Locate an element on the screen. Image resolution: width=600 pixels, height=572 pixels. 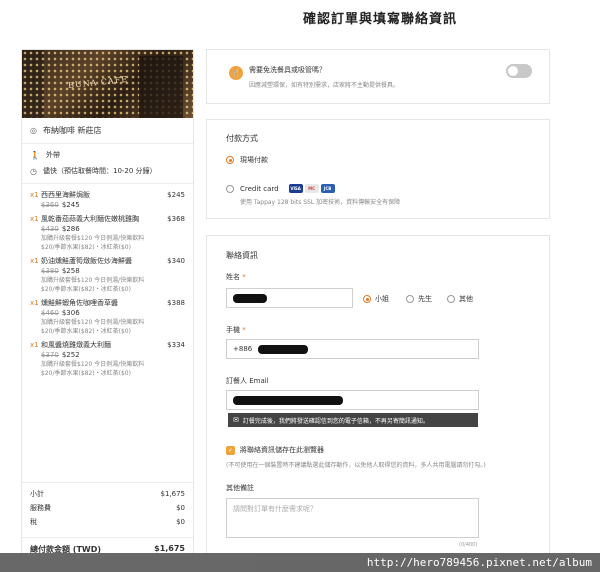
title-option-miss: 小姐 is located at coordinates (376, 299).